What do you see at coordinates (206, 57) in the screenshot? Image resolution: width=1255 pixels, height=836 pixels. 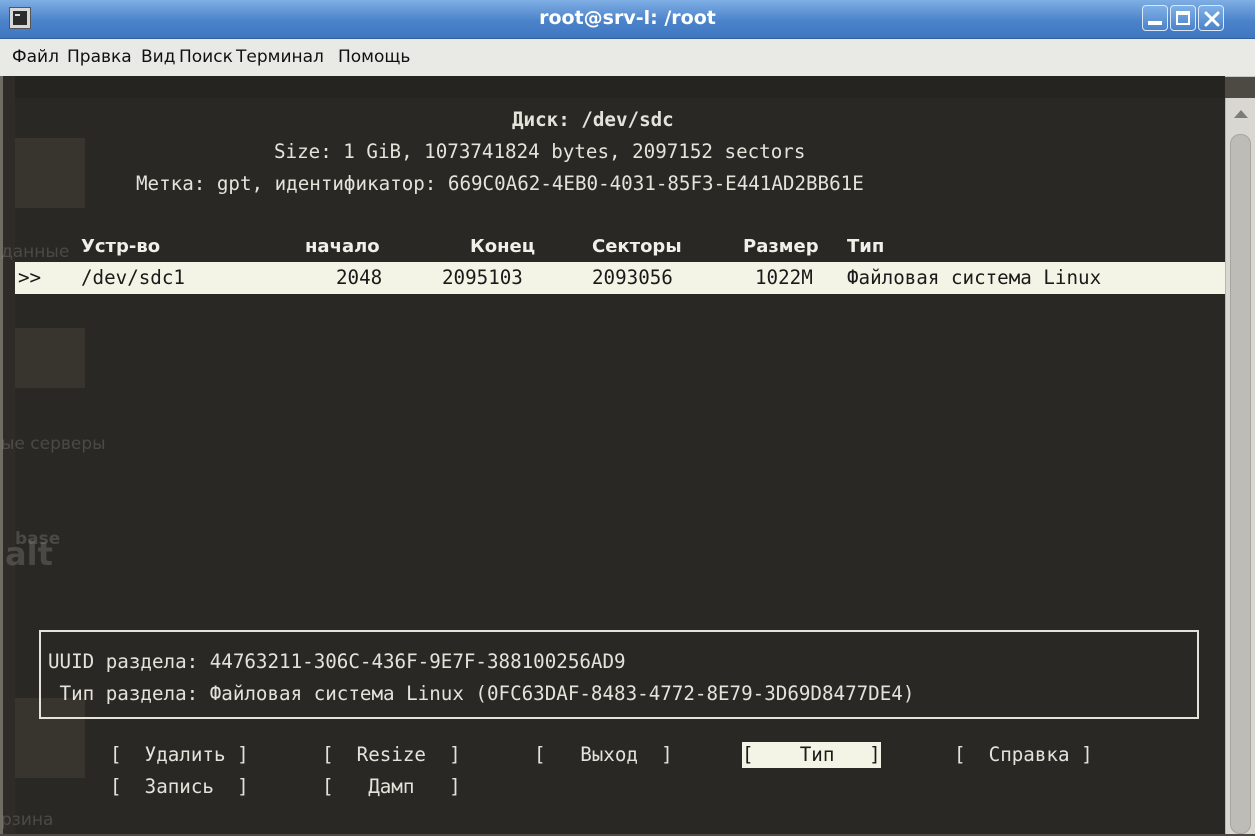 I see `menu-search: Поиск` at bounding box center [206, 57].